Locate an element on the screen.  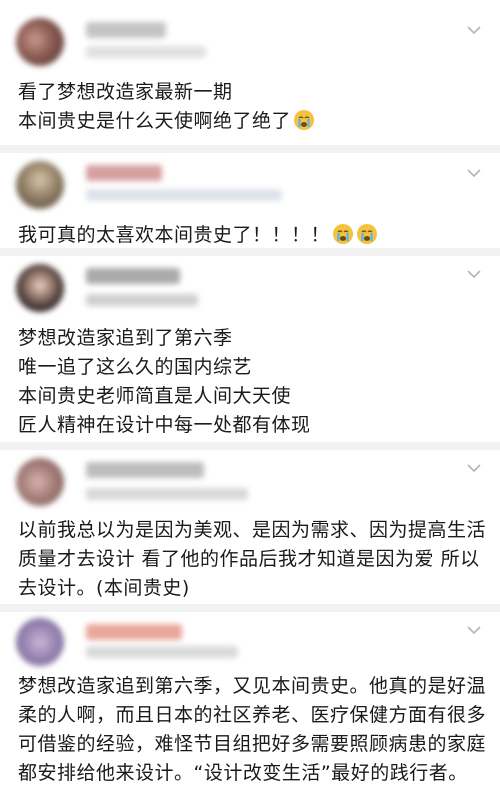
comment-line: 看了梦想改造家最新一期 is located at coordinates (125, 92).